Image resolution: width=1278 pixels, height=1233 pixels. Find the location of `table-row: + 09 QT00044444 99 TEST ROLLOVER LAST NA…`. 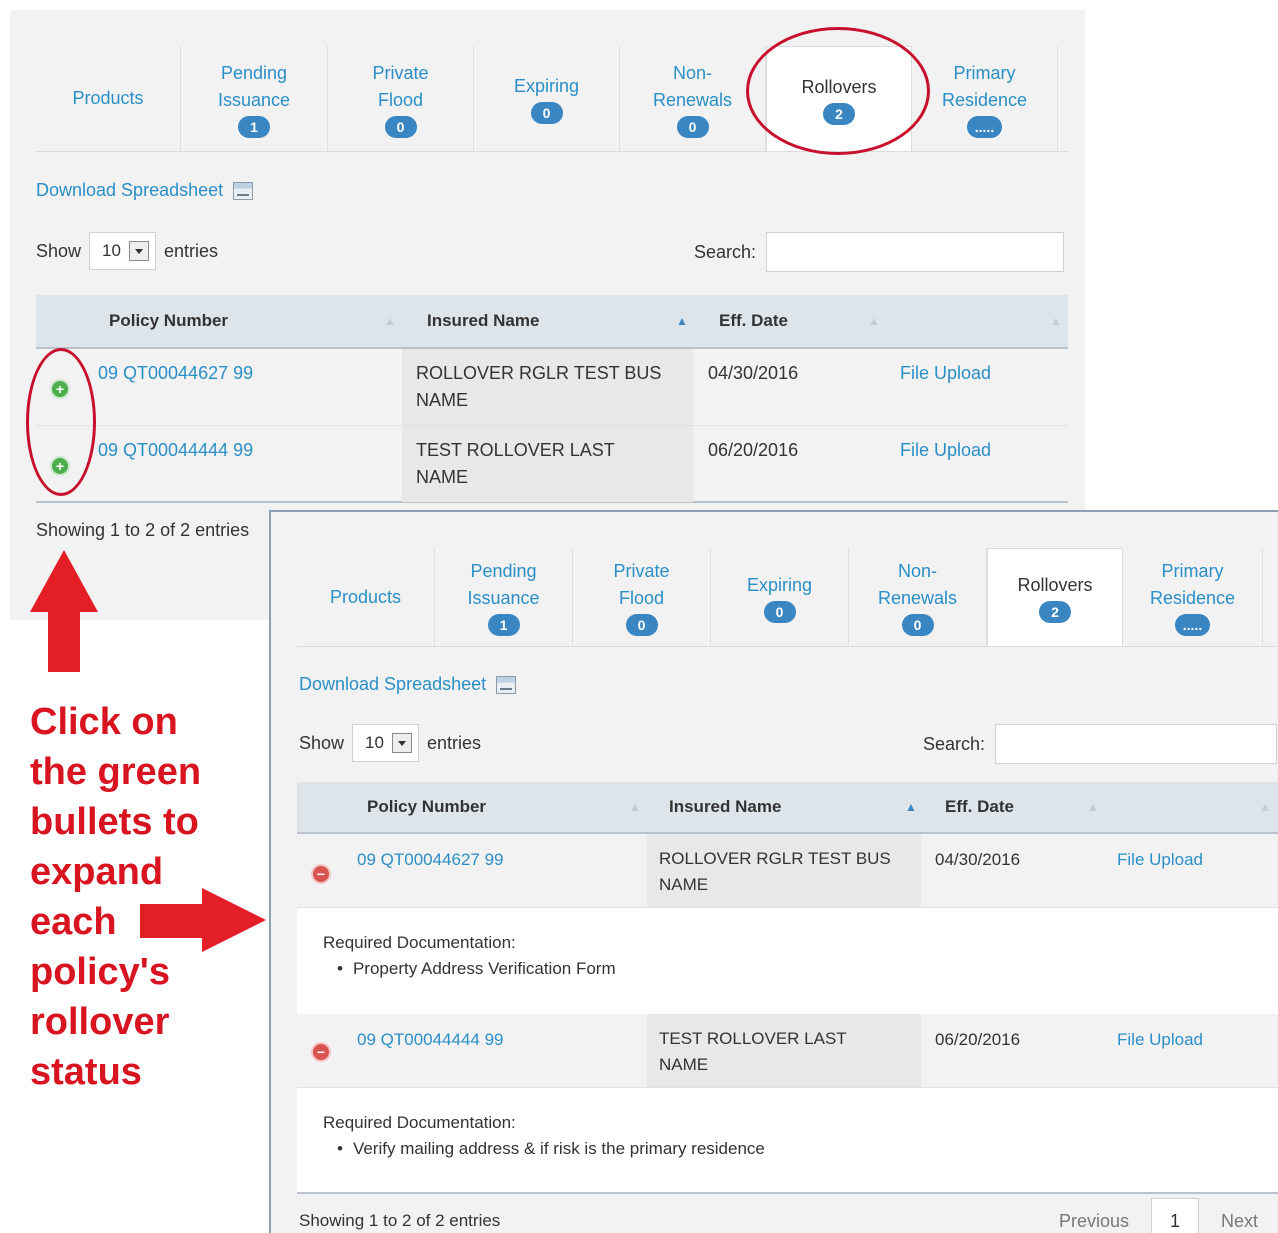

table-row: + 09 QT00044444 99 TEST ROLLOVER LAST NA… is located at coordinates (552, 464).